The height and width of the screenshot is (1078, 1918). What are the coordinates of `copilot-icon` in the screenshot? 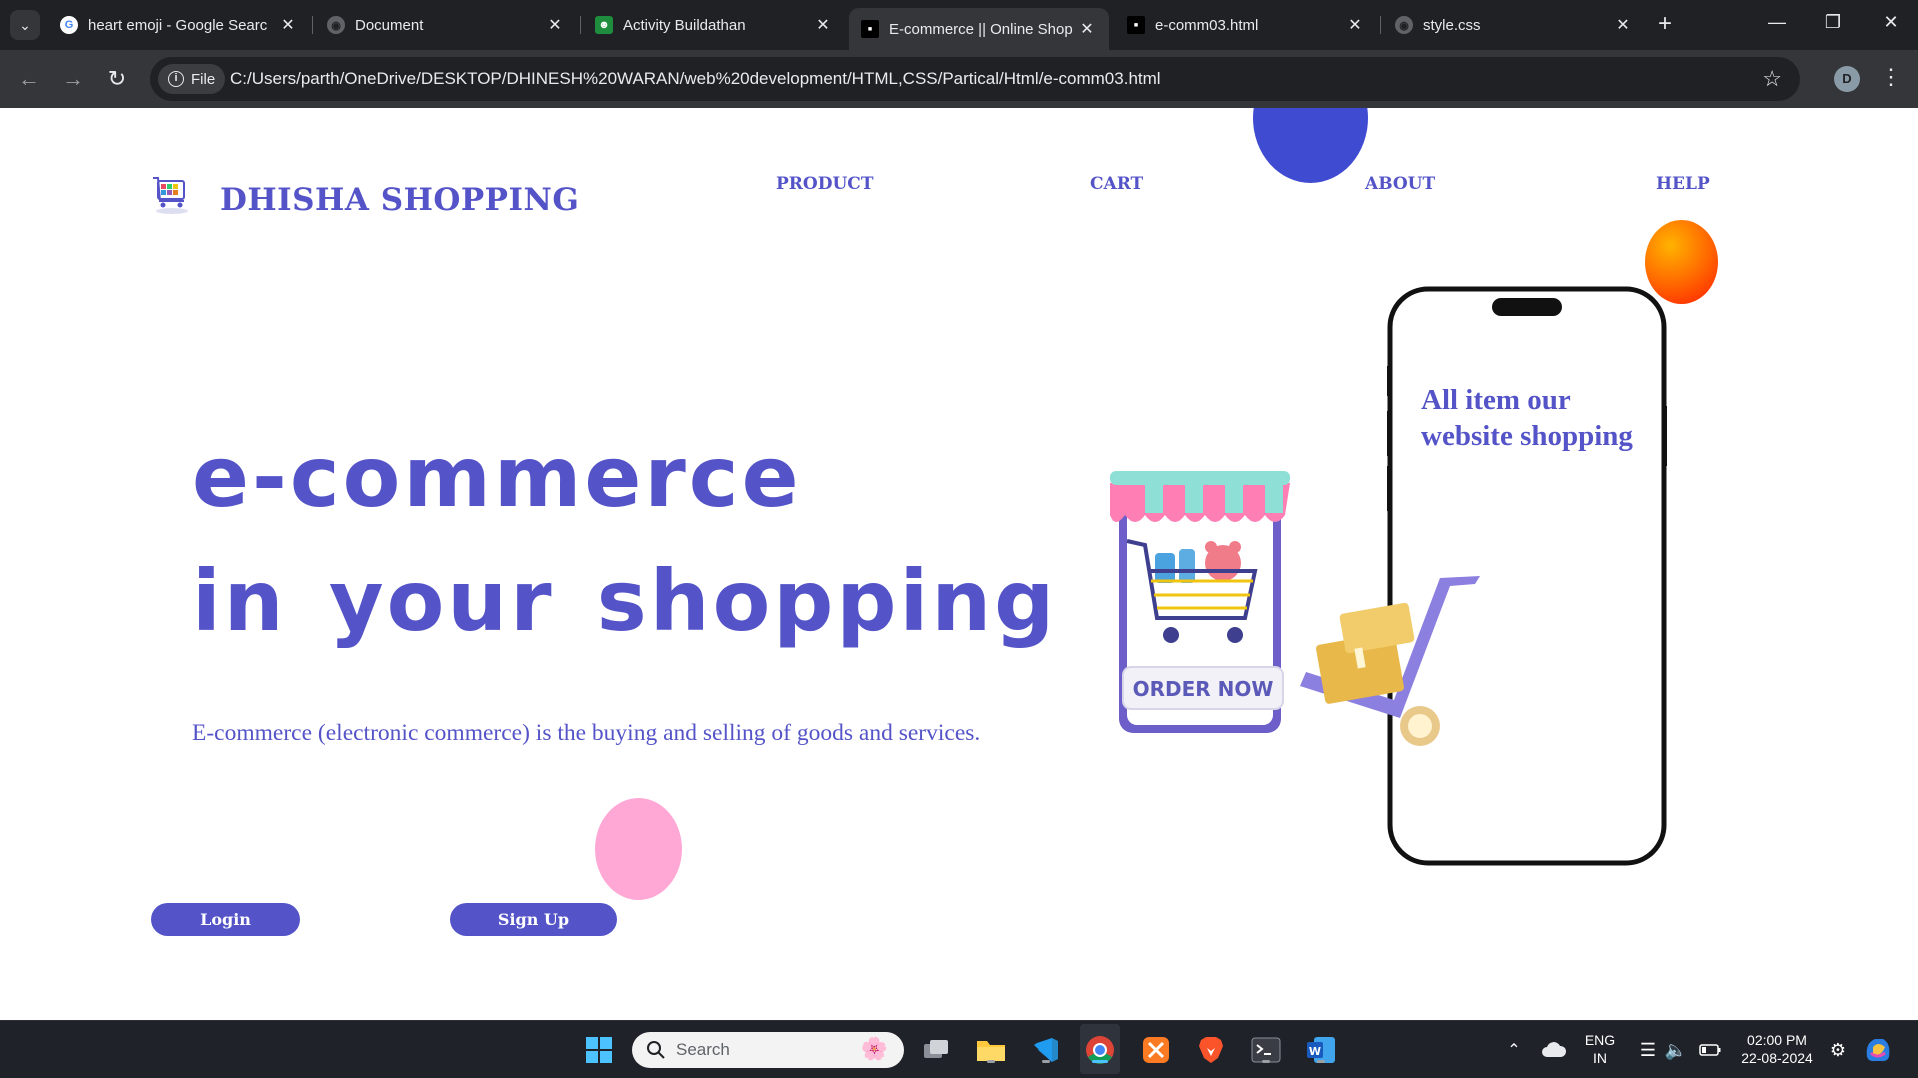 It's located at (1878, 1050).